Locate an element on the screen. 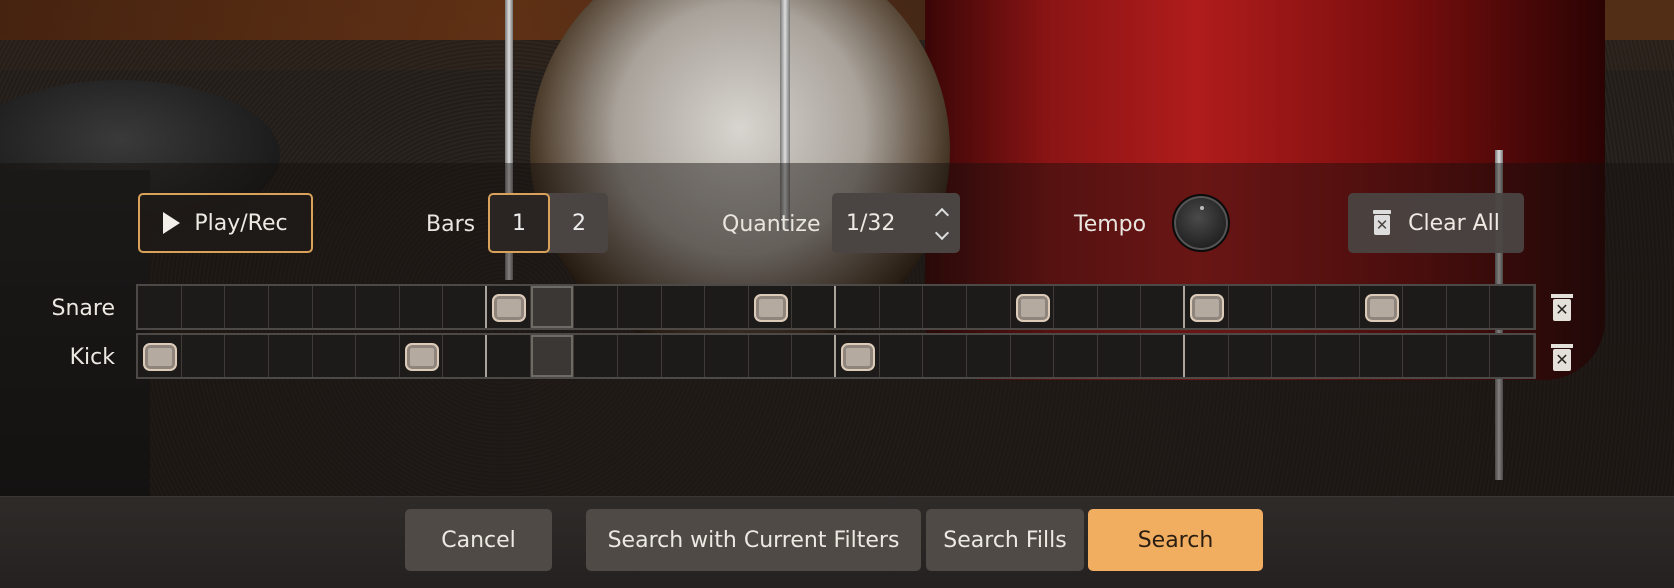  kick-clear-button: ✕ is located at coordinates (1562, 358).